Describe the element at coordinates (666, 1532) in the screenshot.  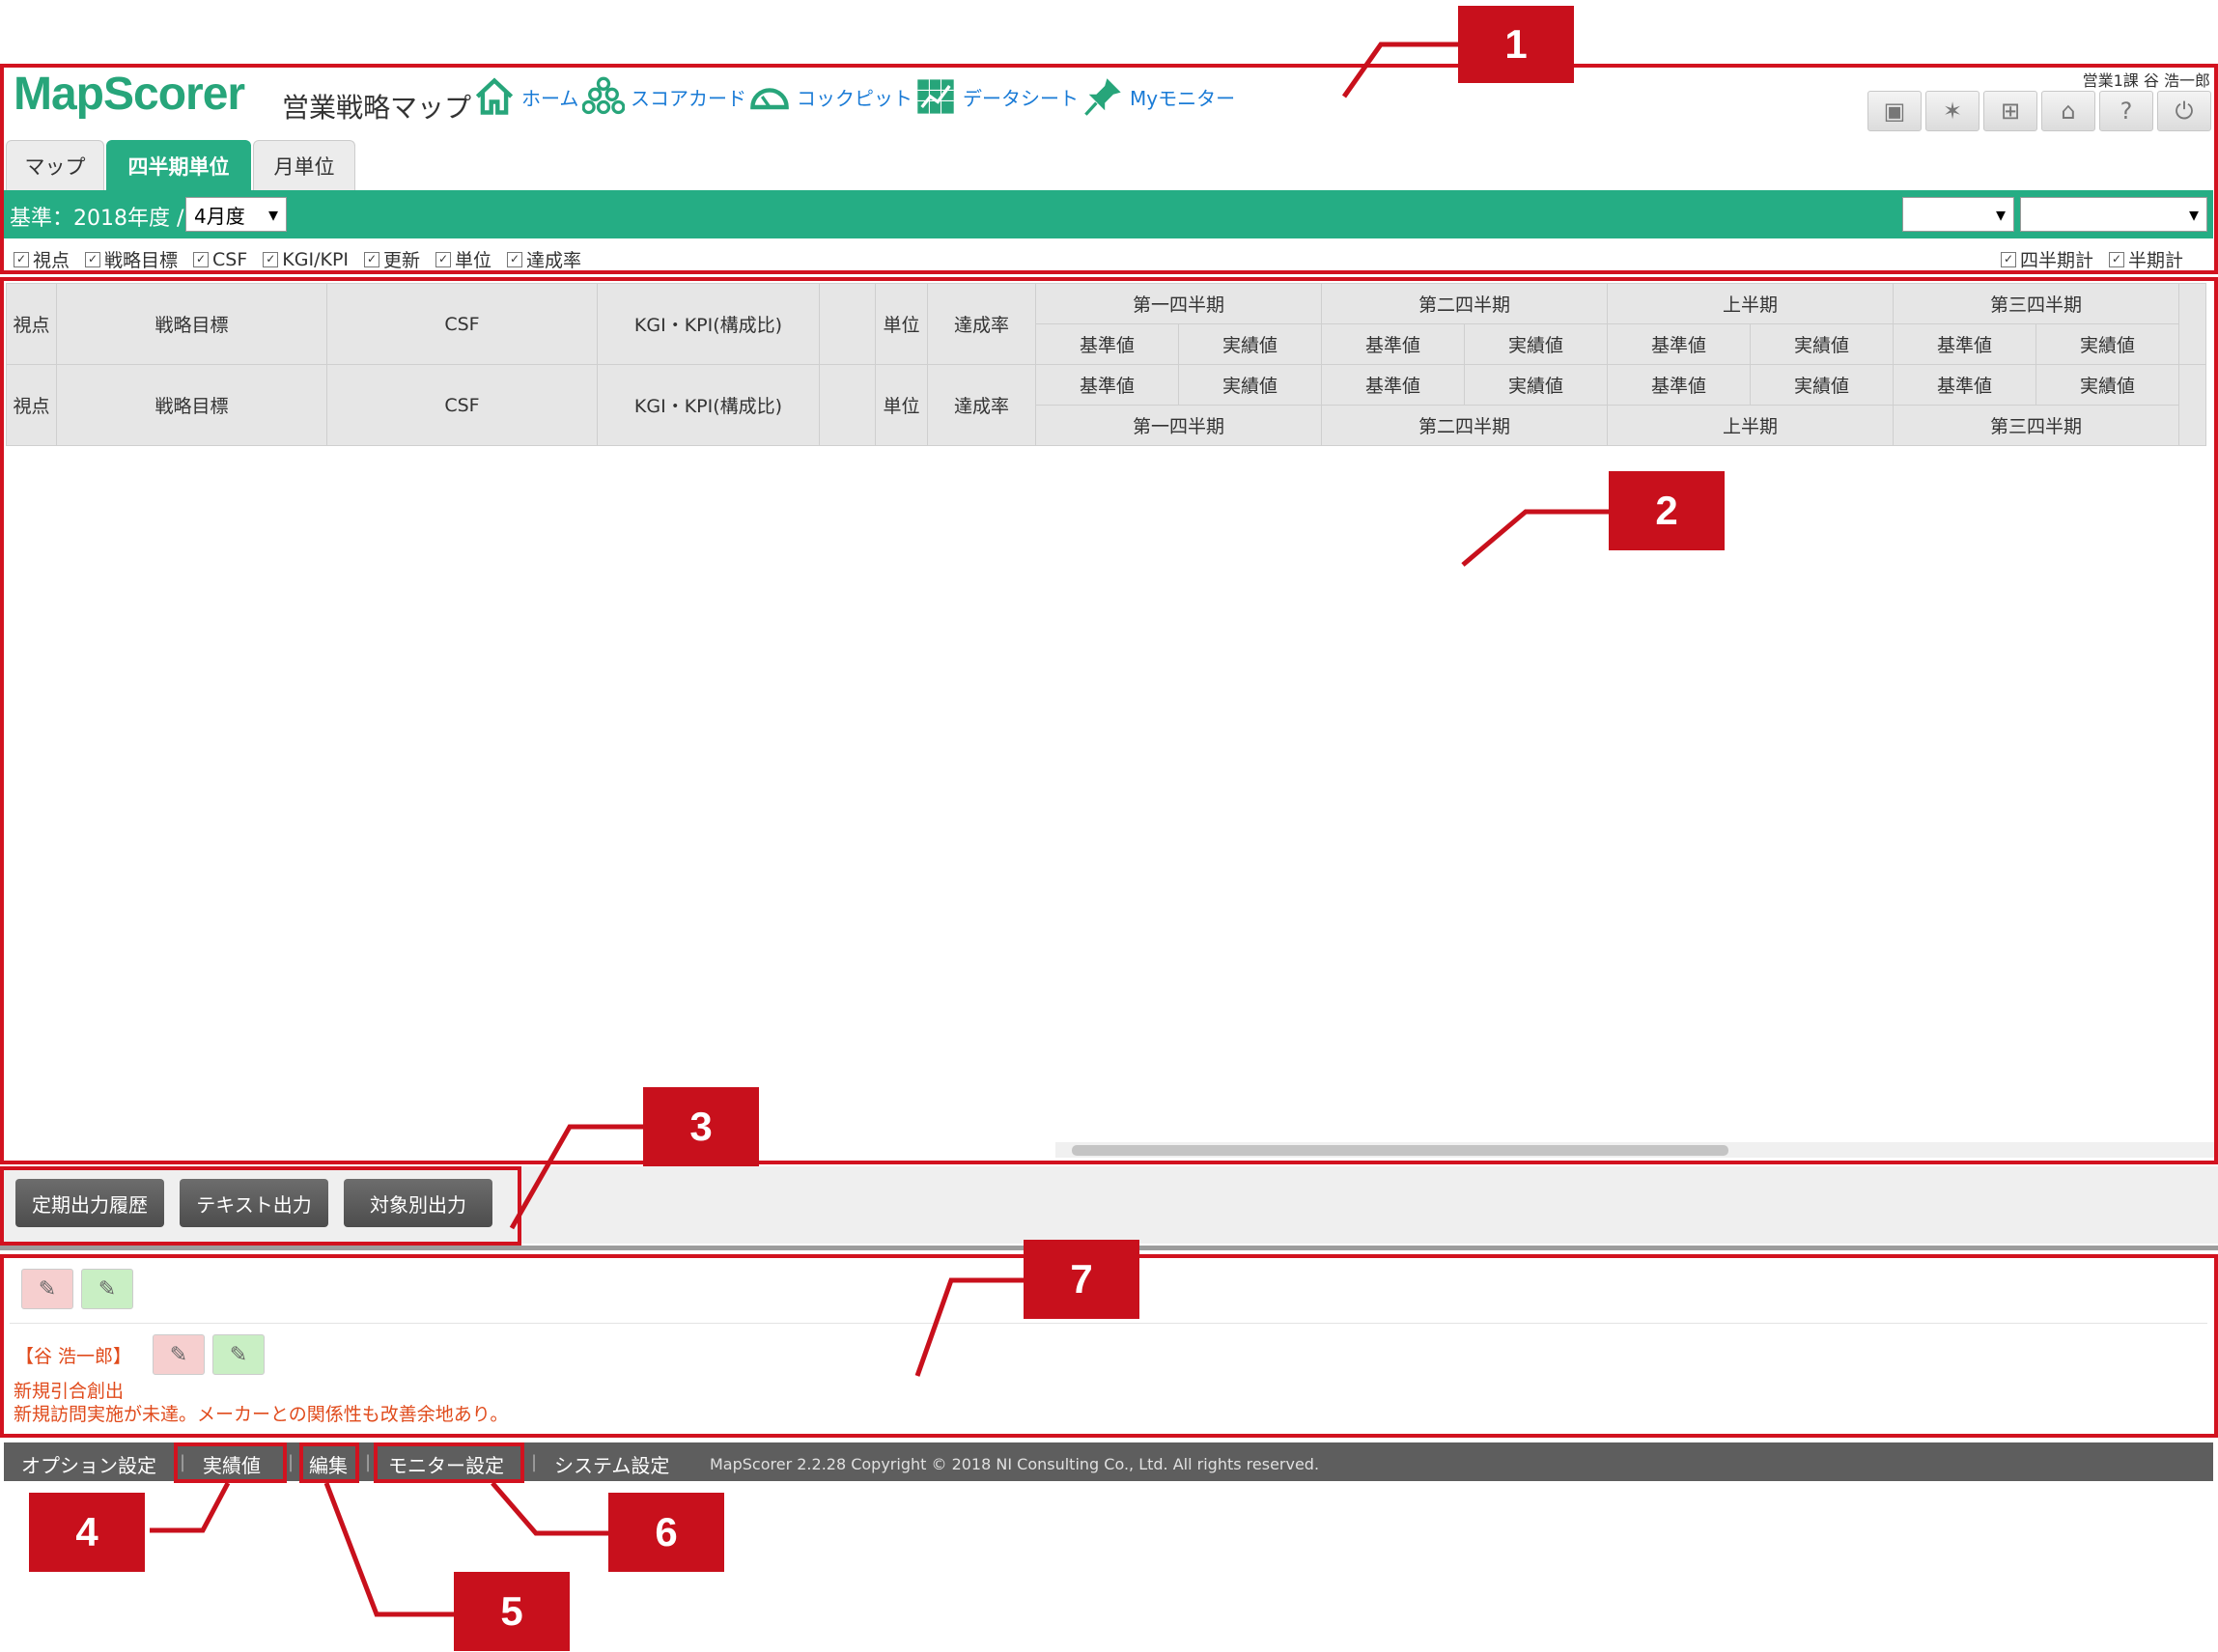
I see `annotation-badge-6: 6` at that location.